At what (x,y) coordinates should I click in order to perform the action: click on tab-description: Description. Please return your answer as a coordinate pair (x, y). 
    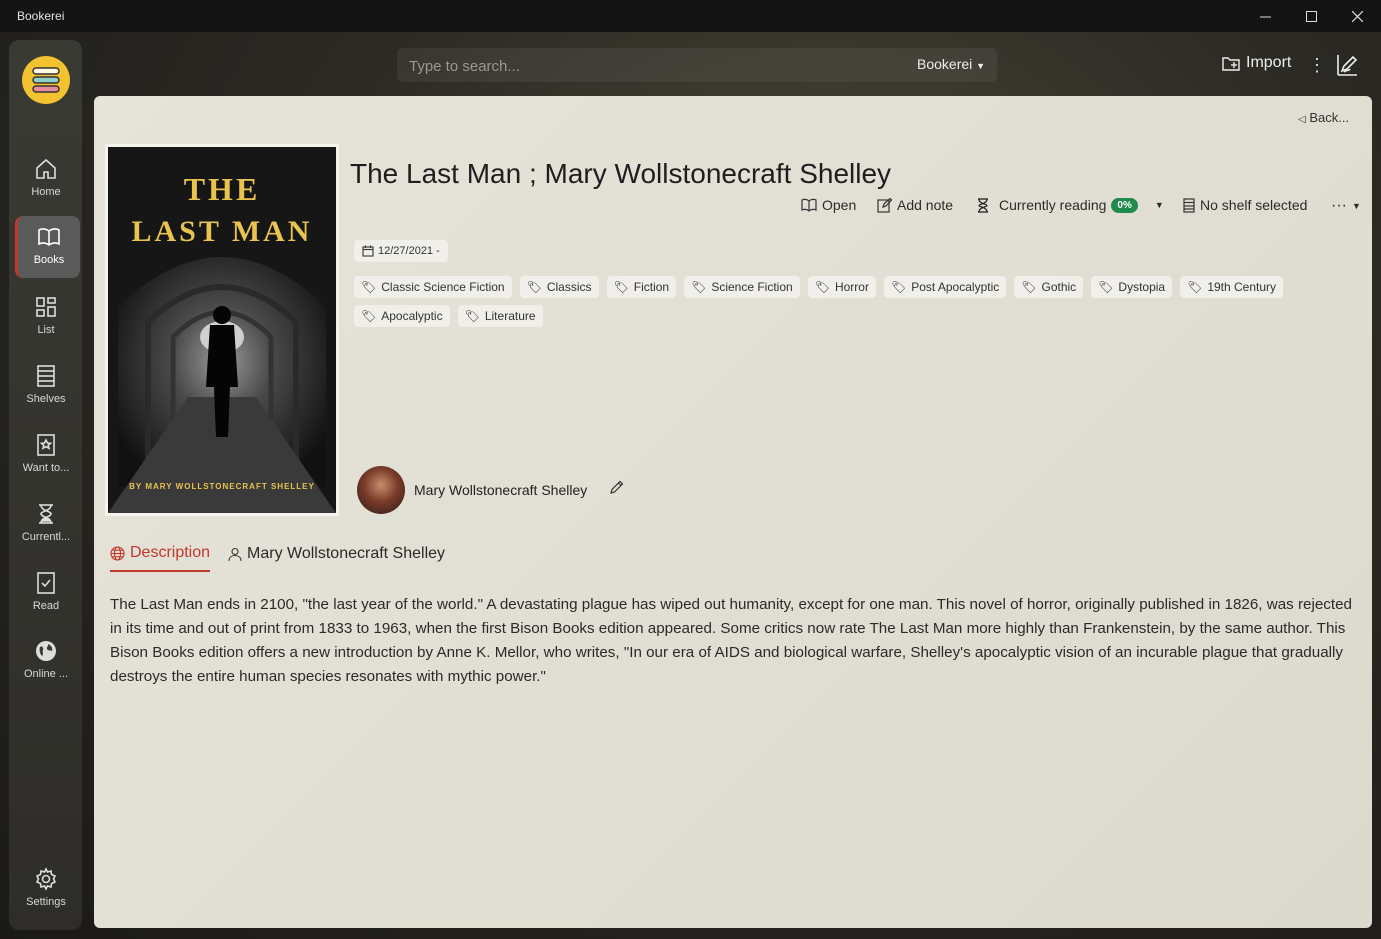
    Looking at the image, I should click on (160, 558).